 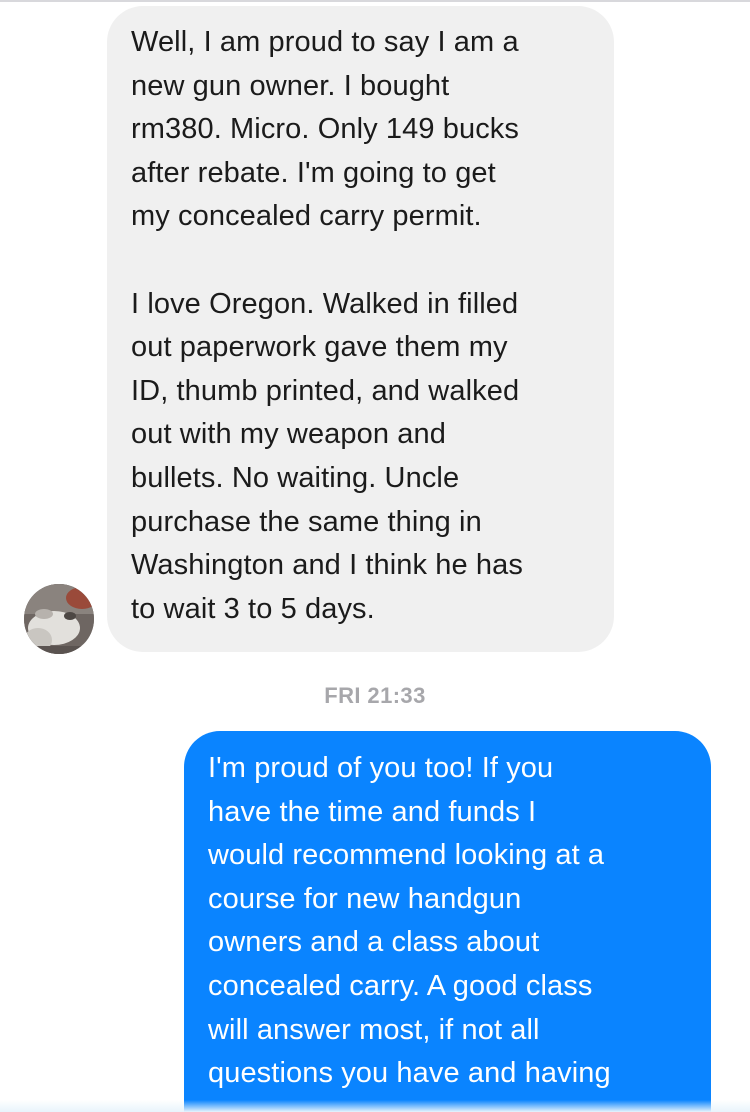 I want to click on profile-photo-icon, so click(x=59, y=619).